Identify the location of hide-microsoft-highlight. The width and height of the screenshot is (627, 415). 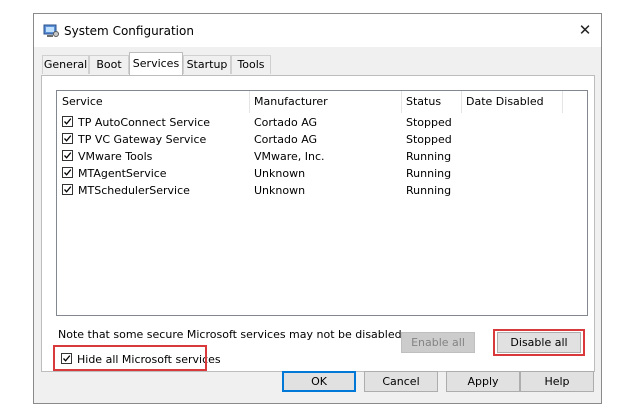
(130, 358).